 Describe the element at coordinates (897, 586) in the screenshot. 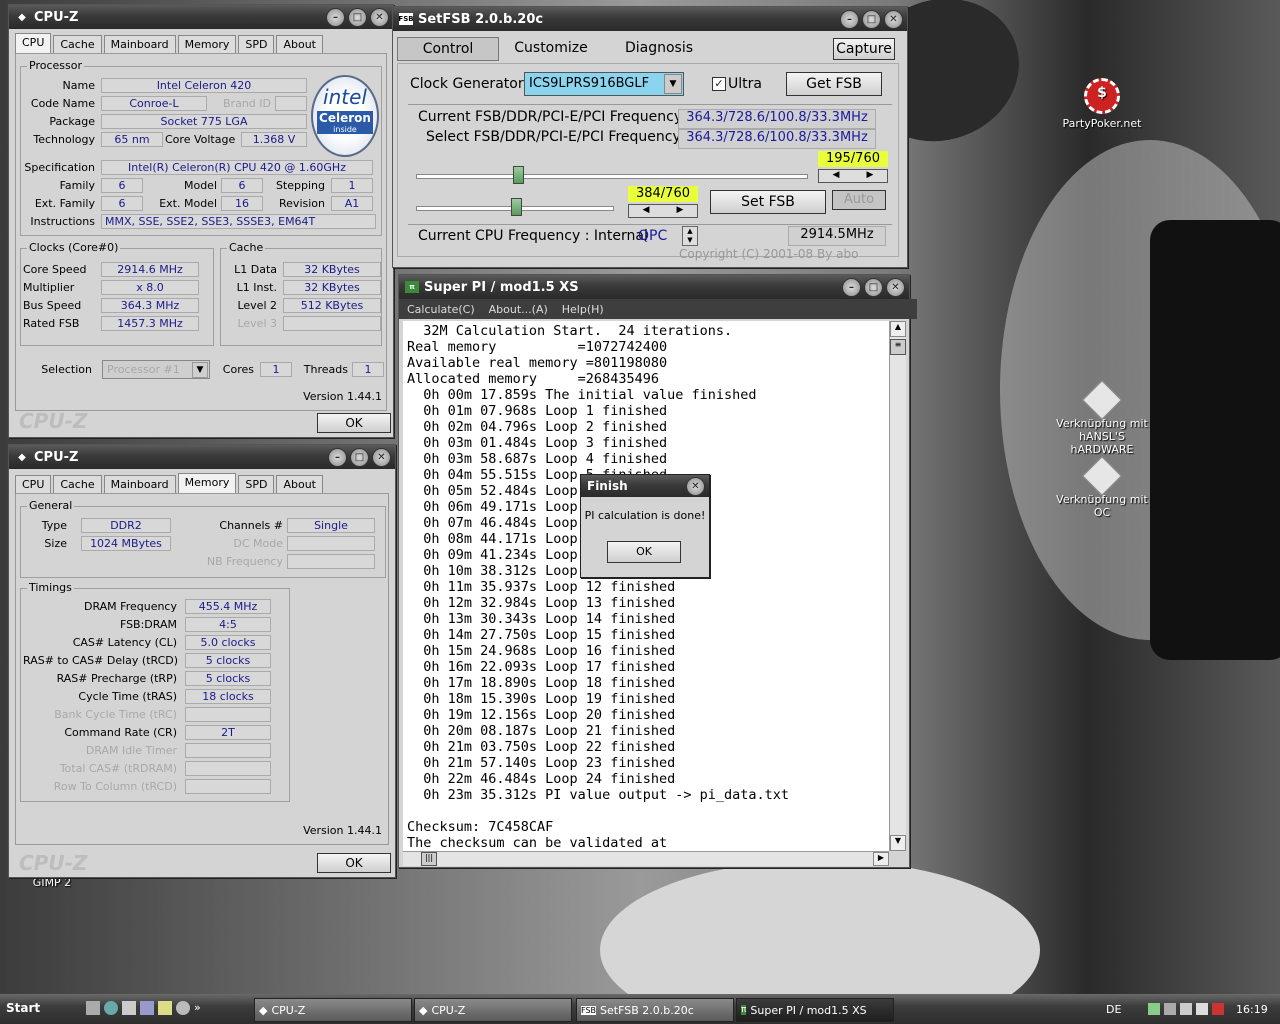

I see `vertical-scrollbar: ▲ ≡ ▼` at that location.